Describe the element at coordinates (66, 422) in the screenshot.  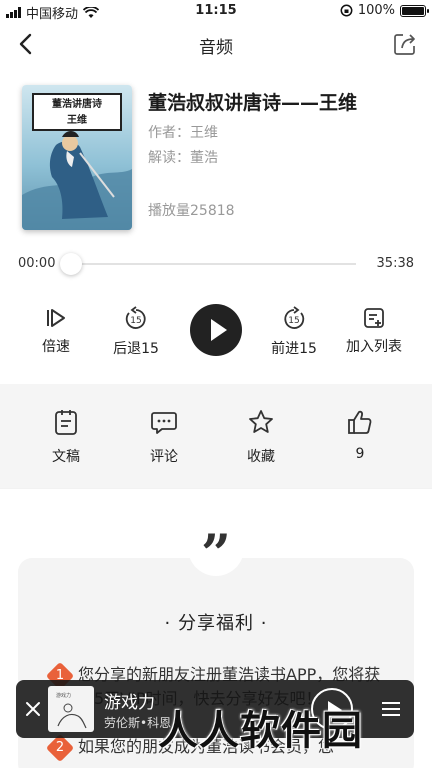
I see `manuscript-icon` at that location.